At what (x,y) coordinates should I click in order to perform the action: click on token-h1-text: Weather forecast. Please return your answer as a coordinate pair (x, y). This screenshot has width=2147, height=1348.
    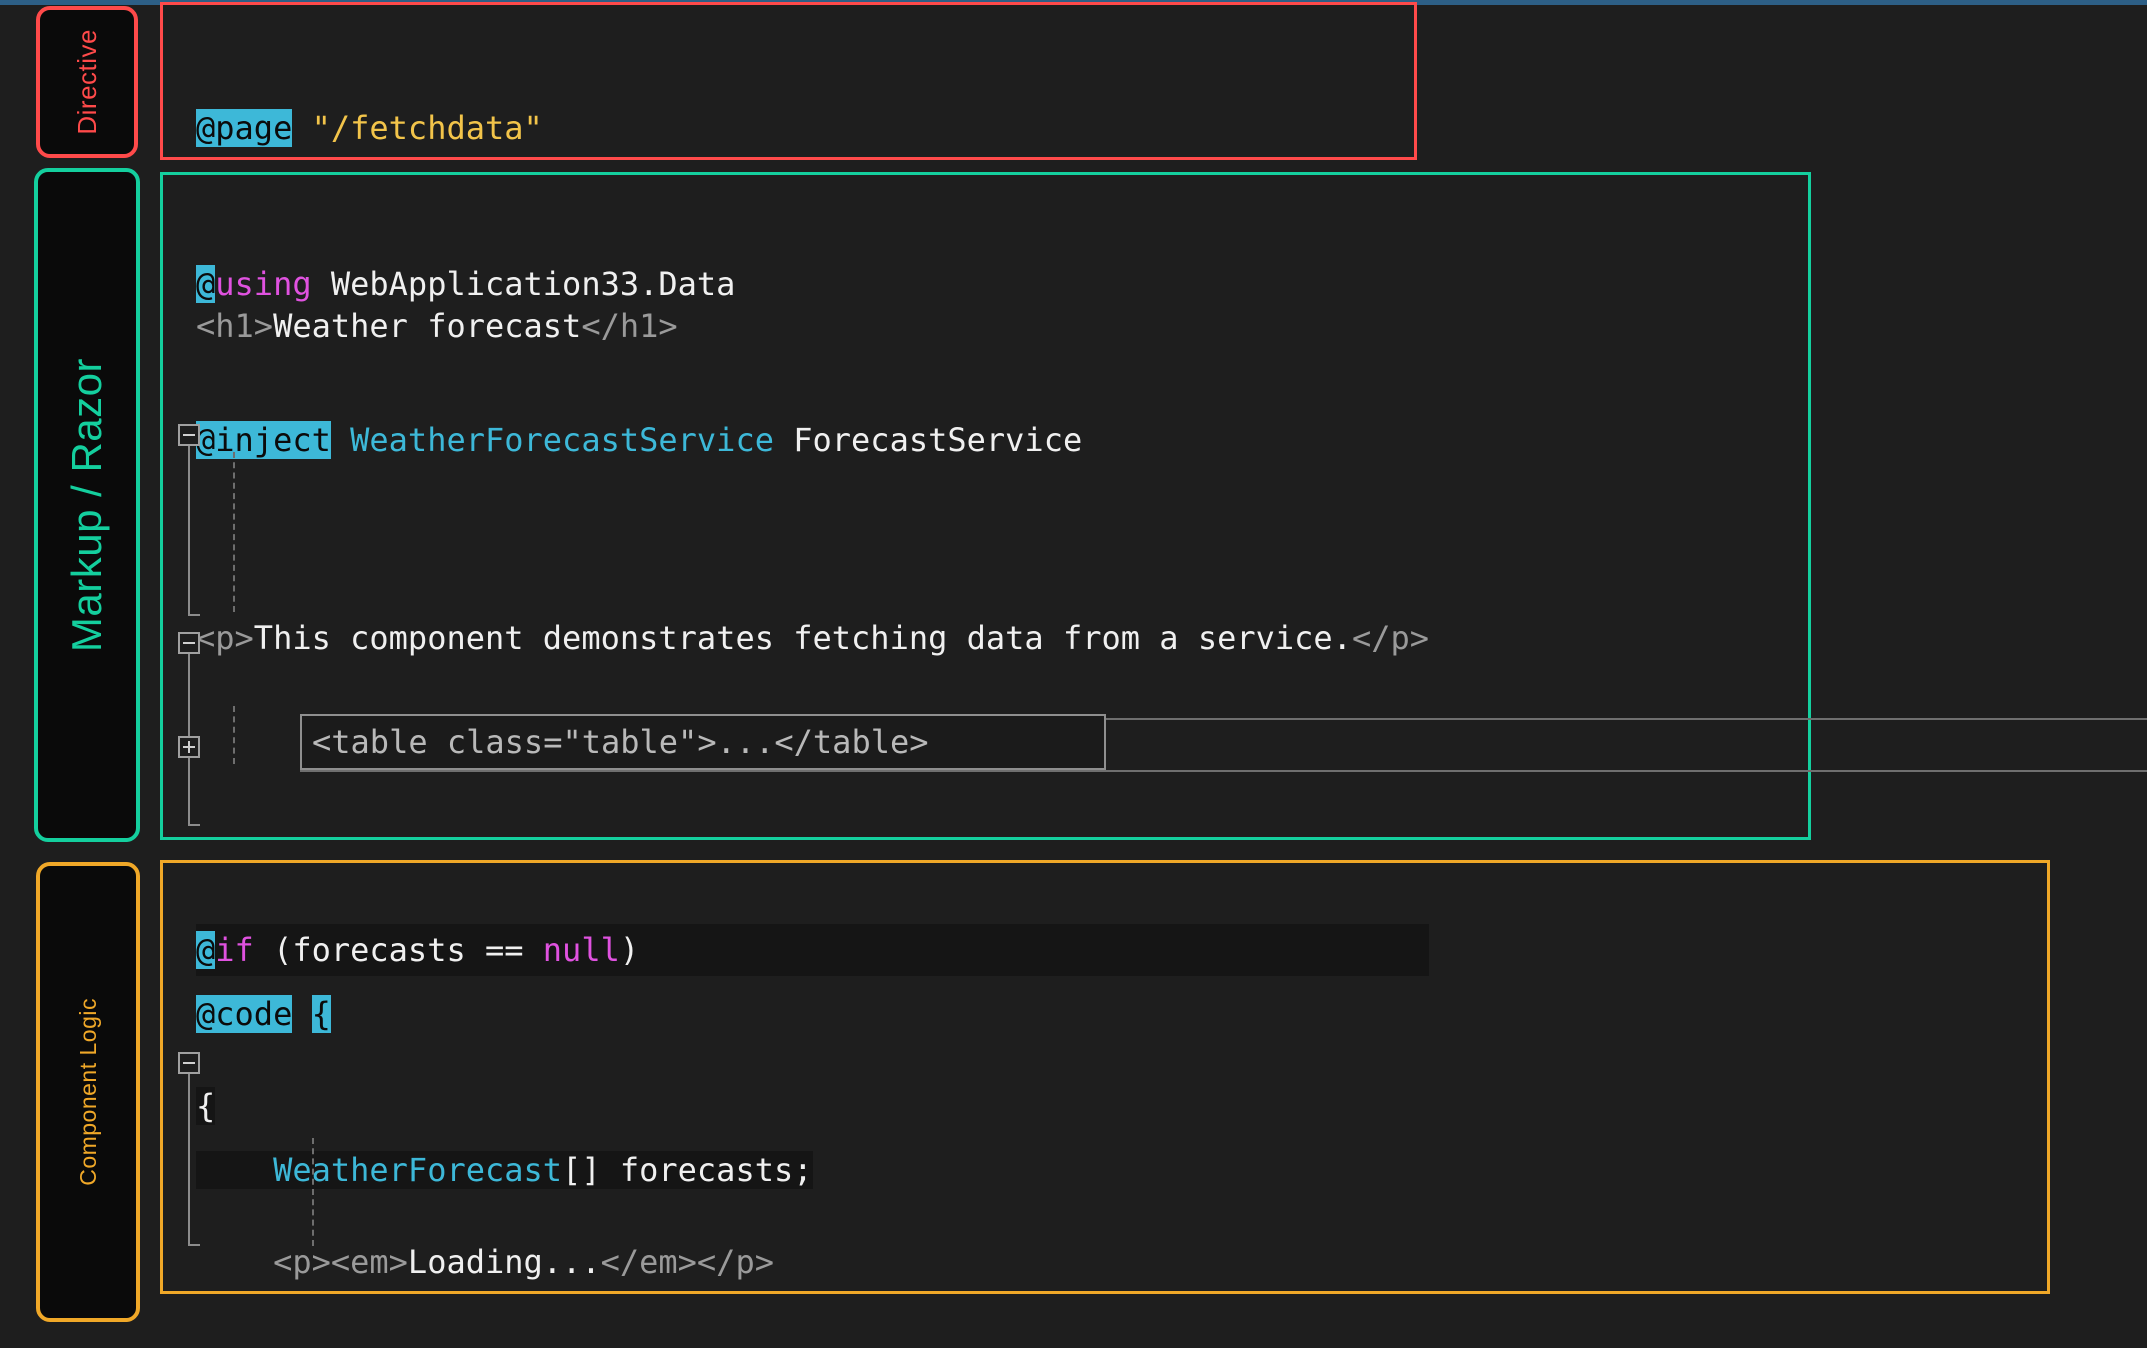
    Looking at the image, I should click on (427, 326).